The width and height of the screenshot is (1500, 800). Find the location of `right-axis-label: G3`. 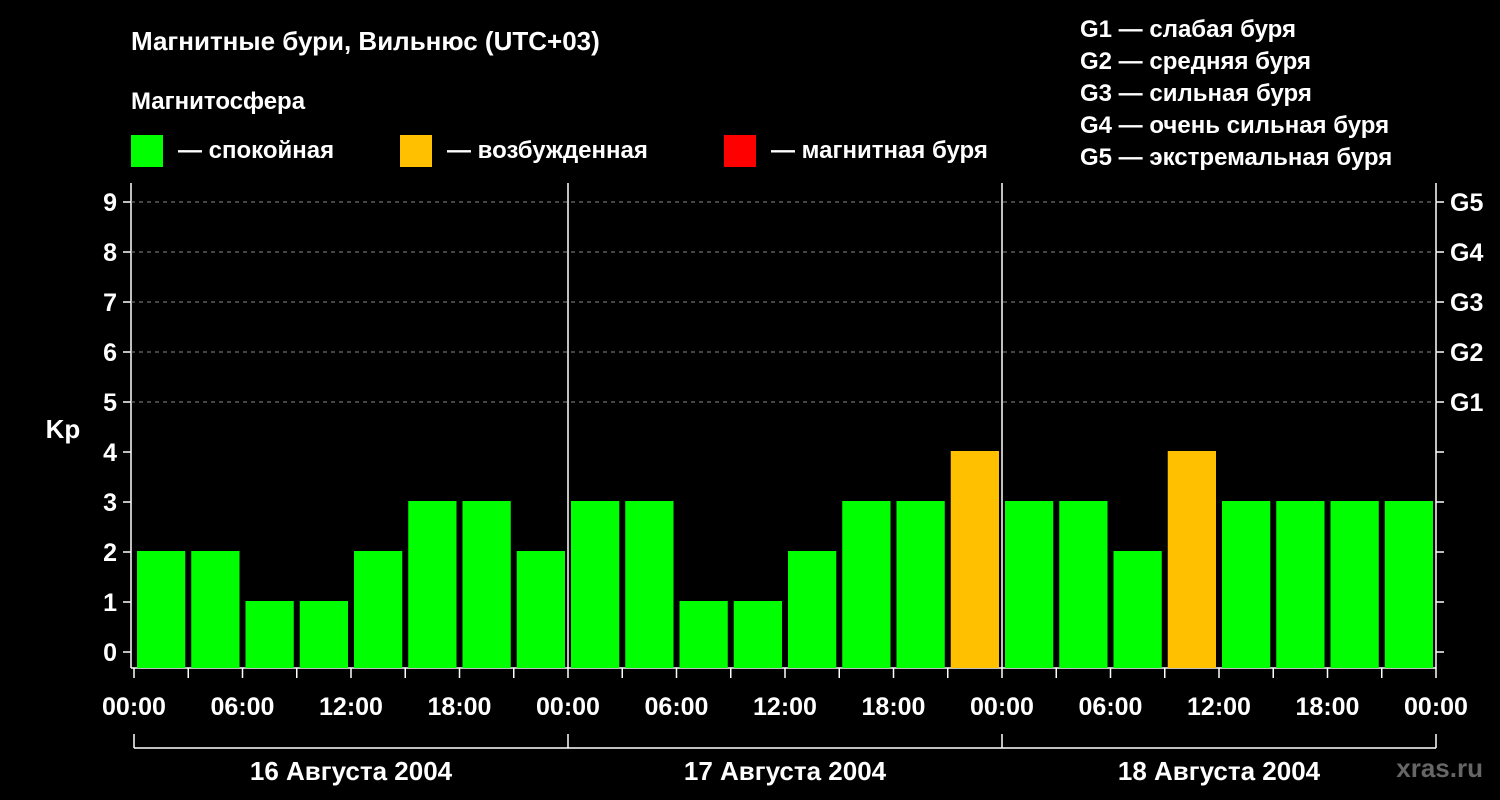

right-axis-label: G3 is located at coordinates (1466, 303).